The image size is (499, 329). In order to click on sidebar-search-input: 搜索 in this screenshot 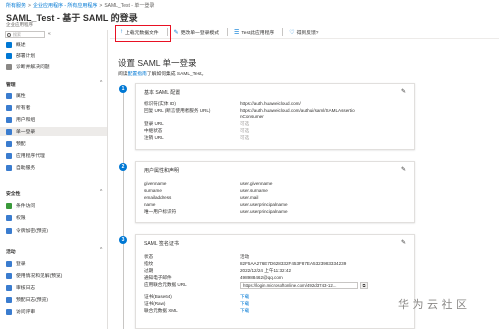, I will do `click(25, 34)`.